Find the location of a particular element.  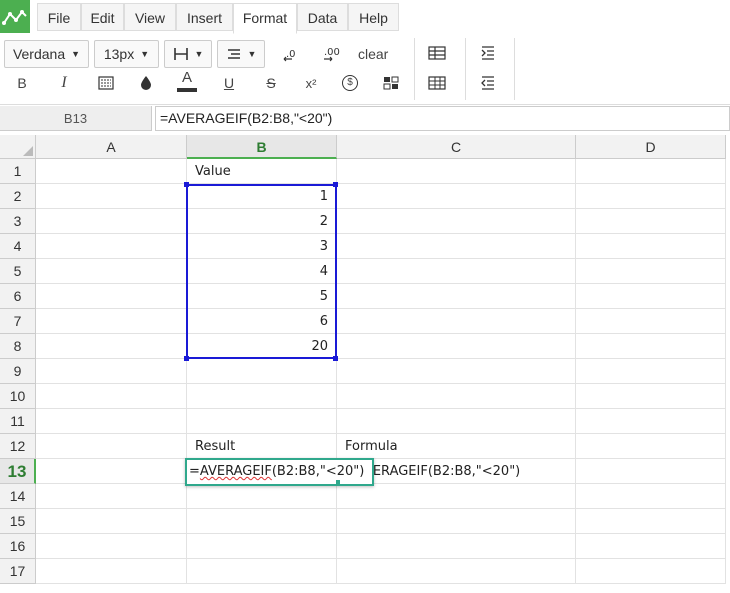

decrease-decimal-button: .0 is located at coordinates (290, 54).